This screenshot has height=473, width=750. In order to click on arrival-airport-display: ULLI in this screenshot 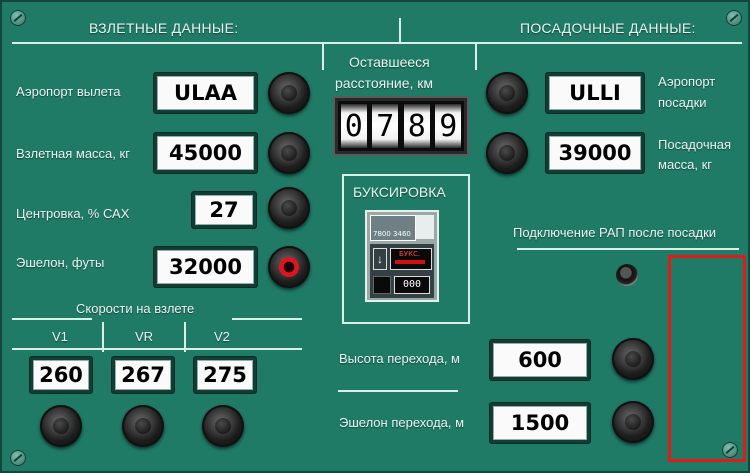, I will do `click(595, 93)`.